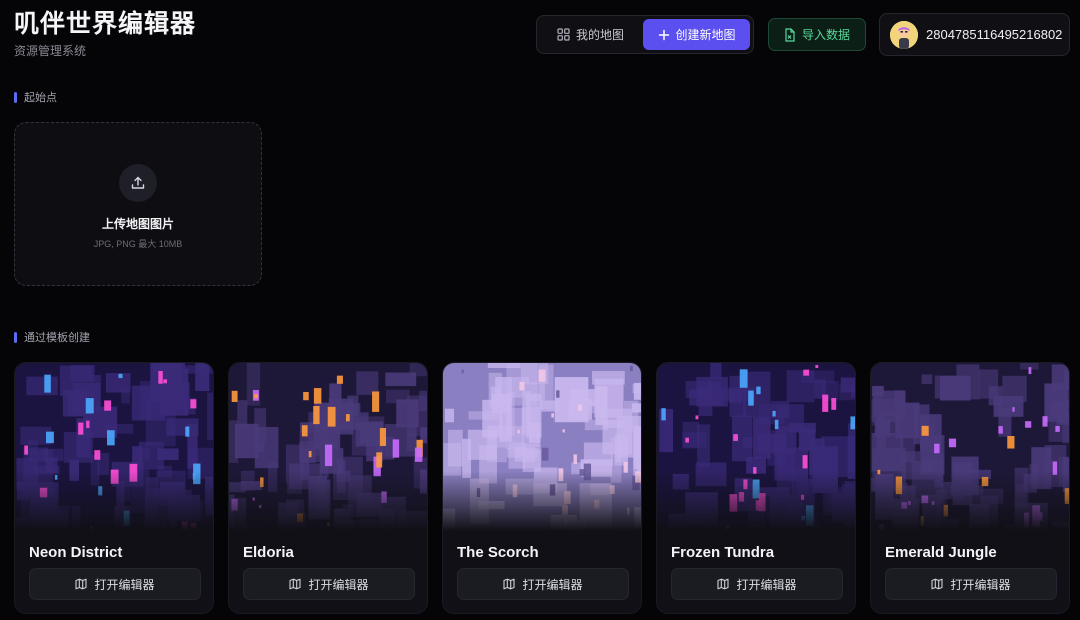 This screenshot has width=1080, height=620. I want to click on section-templates-heading: 通过模板创建, so click(52, 337).